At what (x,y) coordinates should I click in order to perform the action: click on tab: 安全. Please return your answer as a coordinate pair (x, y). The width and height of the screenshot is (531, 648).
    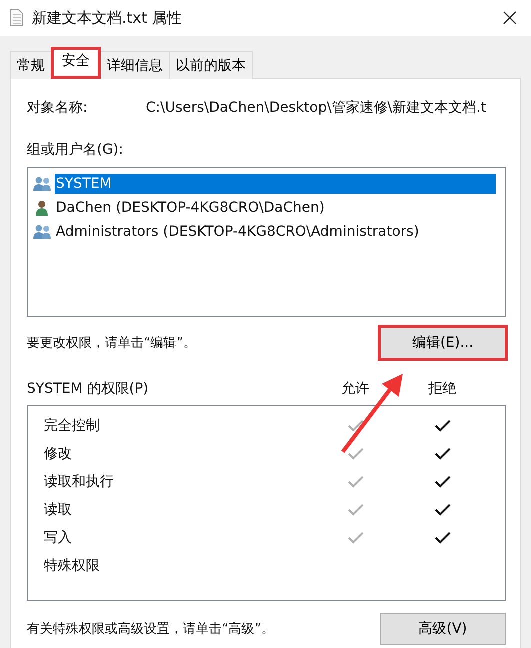
    Looking at the image, I should click on (76, 63).